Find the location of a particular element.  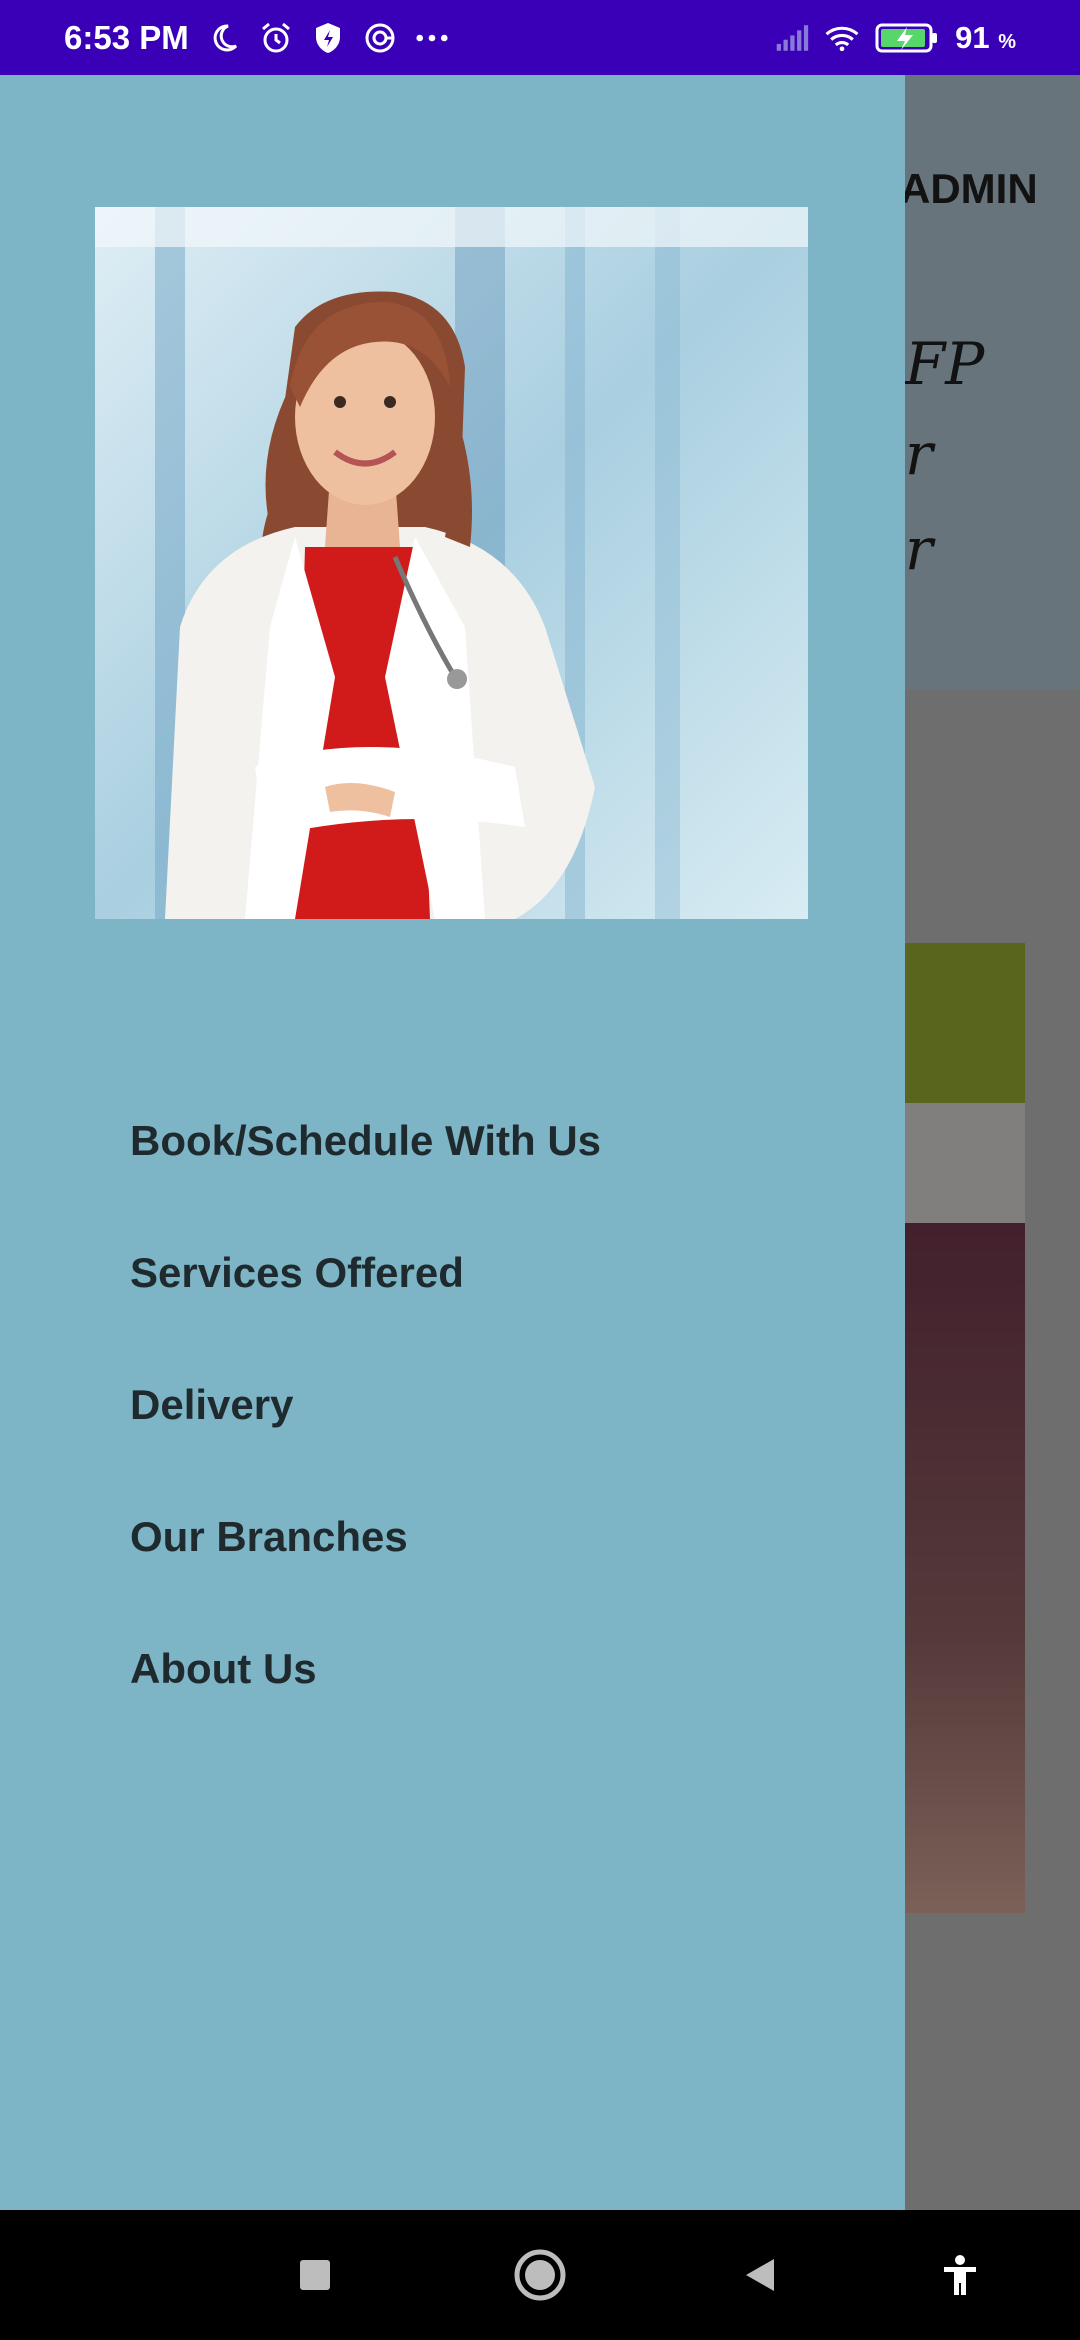

accessibility-button is located at coordinates (960, 2275).